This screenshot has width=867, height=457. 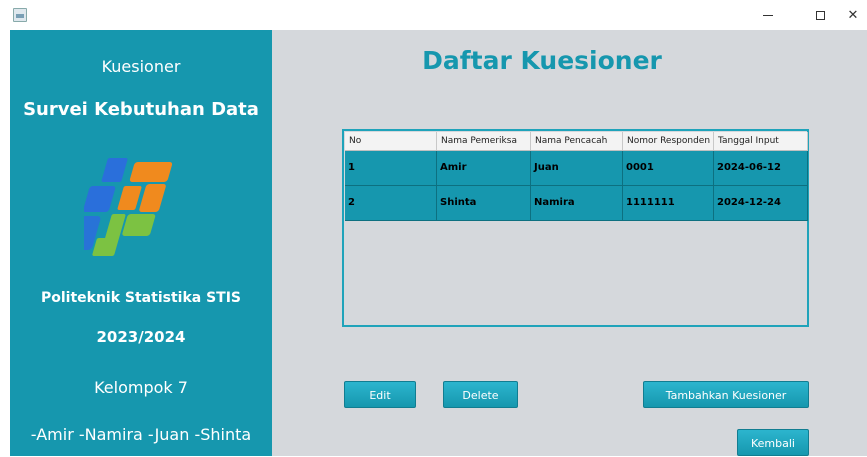 What do you see at coordinates (141, 337) in the screenshot?
I see `year-label: 2023/2024` at bounding box center [141, 337].